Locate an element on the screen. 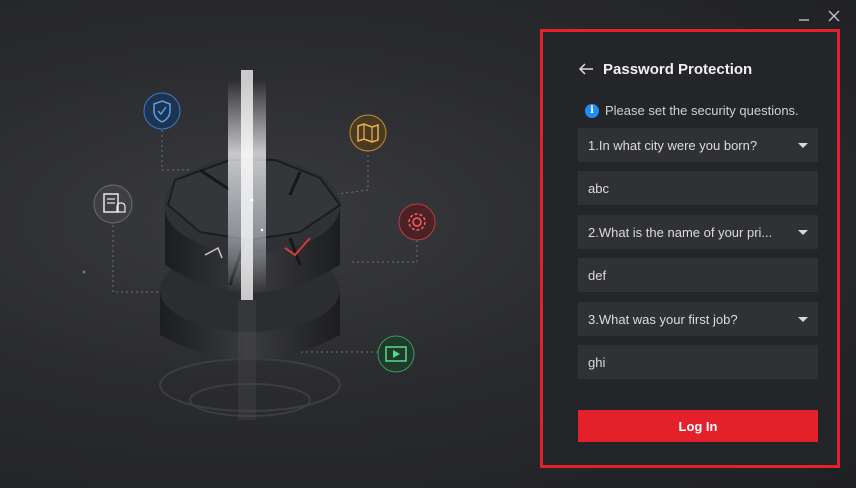  back-arrow-icon is located at coordinates (585, 69).